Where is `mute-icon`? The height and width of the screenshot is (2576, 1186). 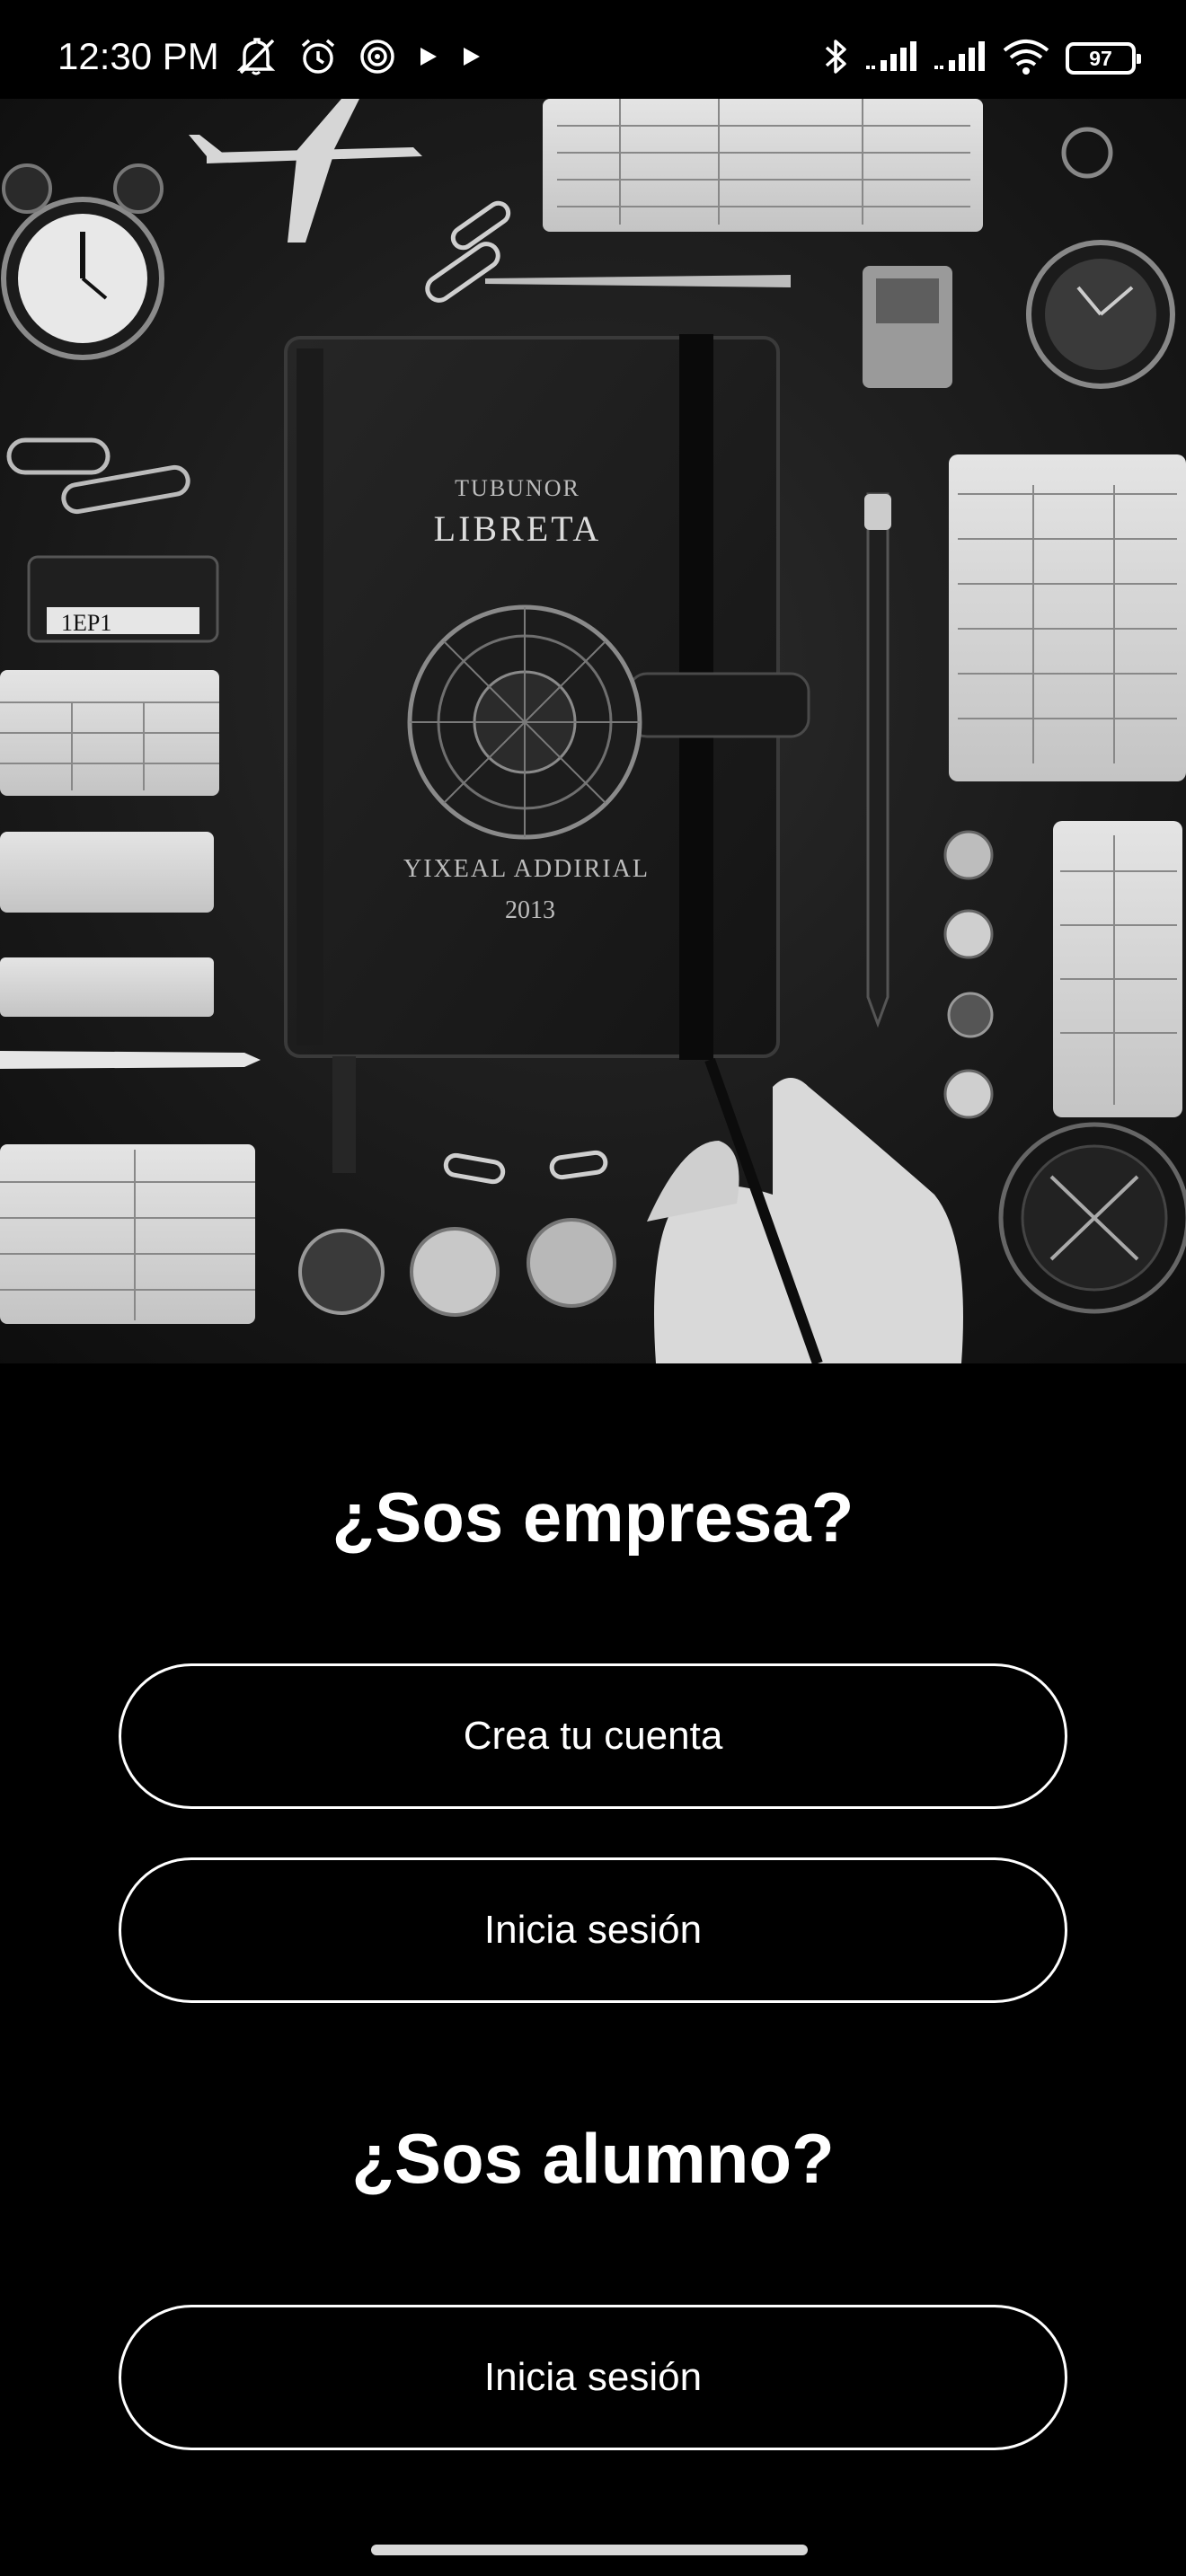 mute-icon is located at coordinates (257, 59).